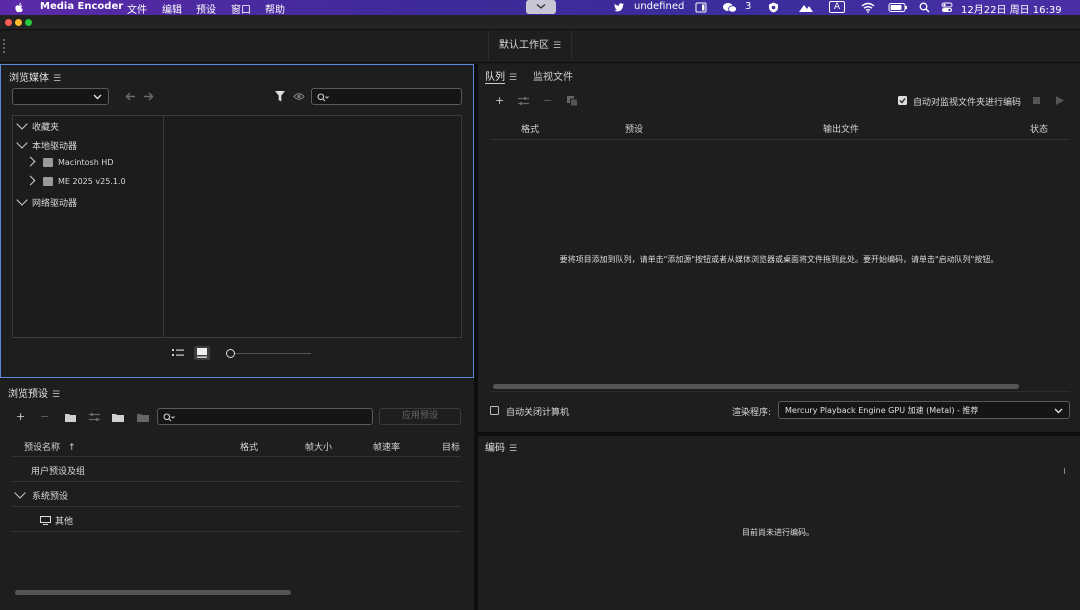  Describe the element at coordinates (46, 144) in the screenshot. I see `tree-local-drives: 本地驱动器` at that location.